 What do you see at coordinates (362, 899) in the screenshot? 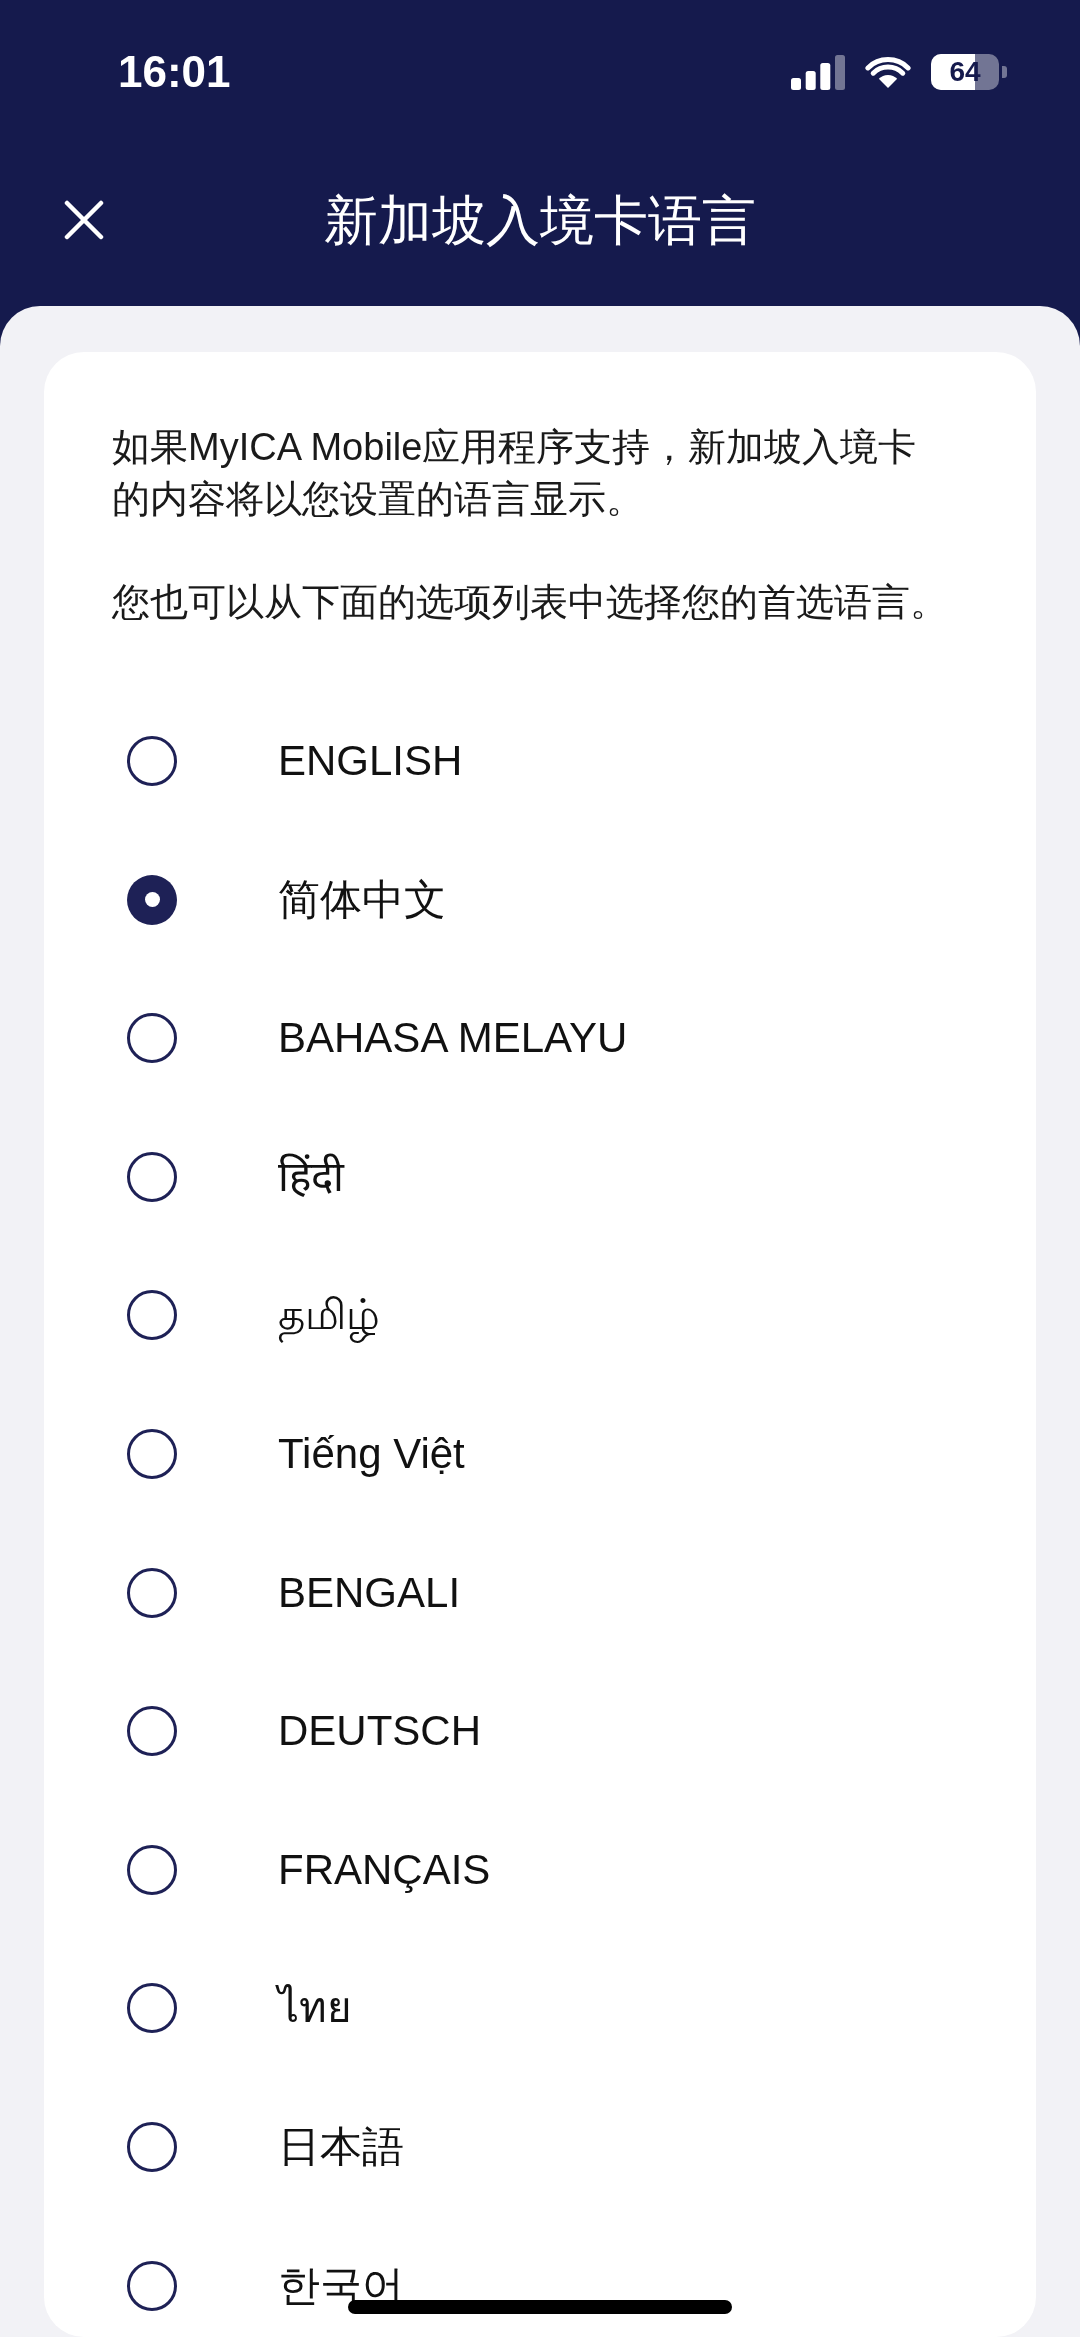
I see `language-option: 简体中文` at bounding box center [362, 899].